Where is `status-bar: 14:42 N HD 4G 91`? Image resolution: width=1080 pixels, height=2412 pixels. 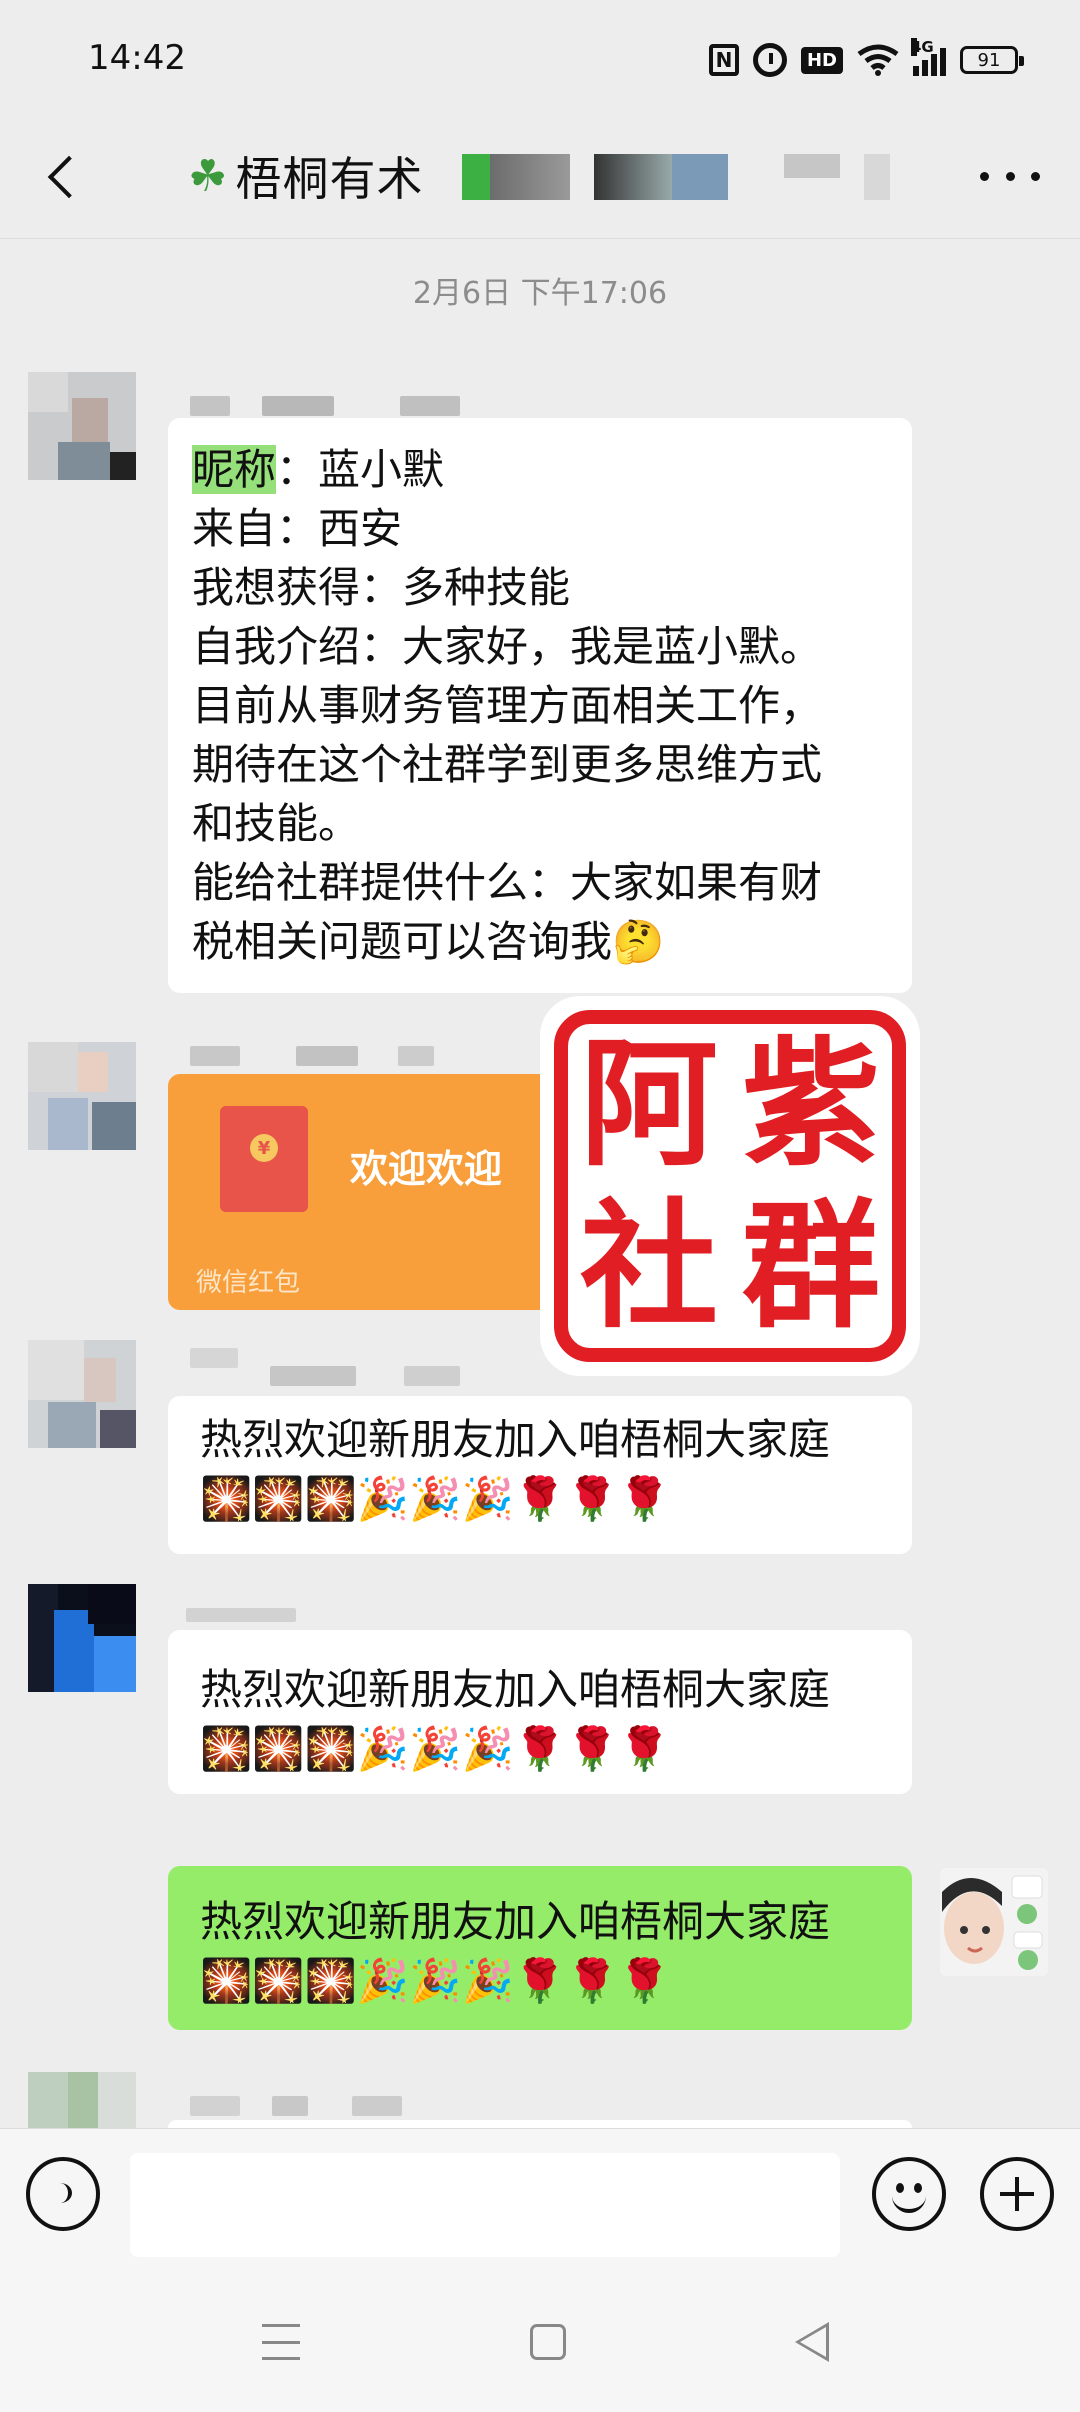 status-bar: 14:42 N HD 4G 91 is located at coordinates (540, 60).